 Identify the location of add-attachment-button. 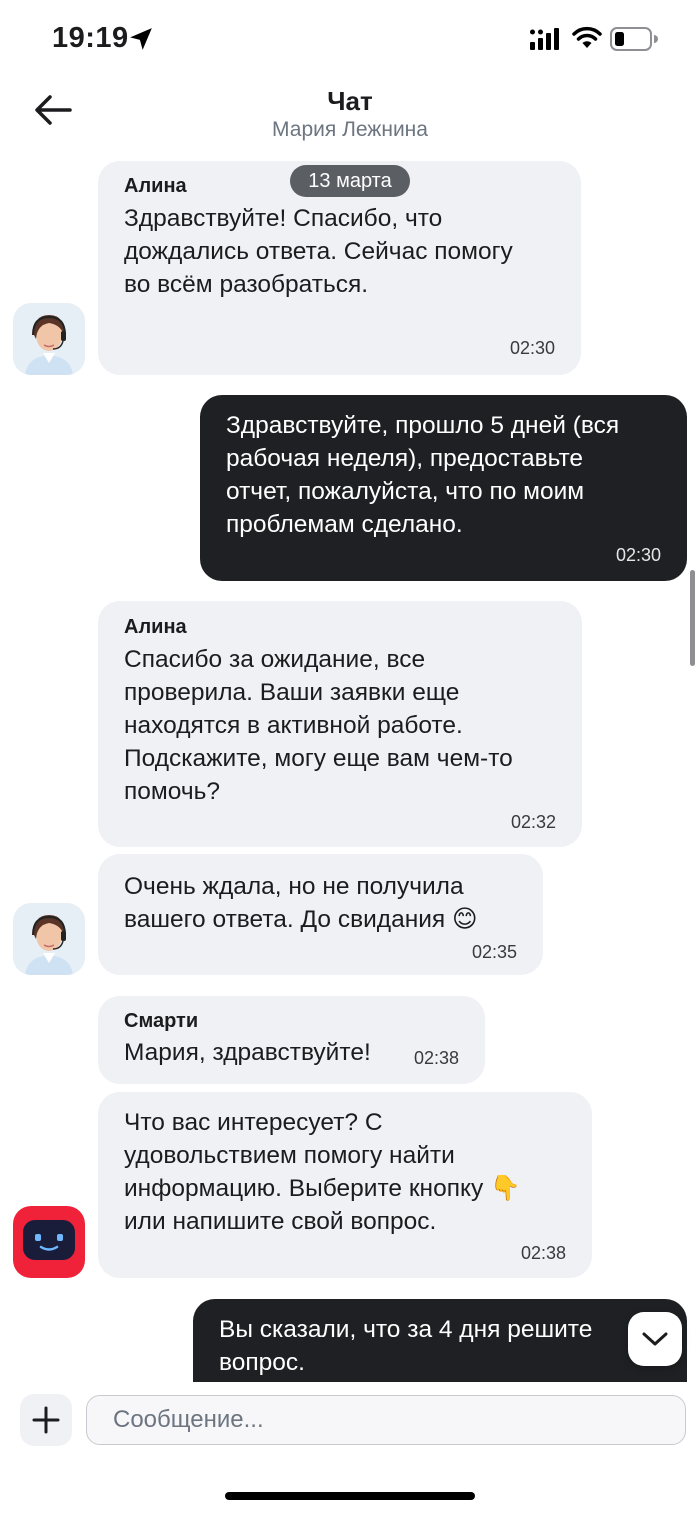
(46, 1420).